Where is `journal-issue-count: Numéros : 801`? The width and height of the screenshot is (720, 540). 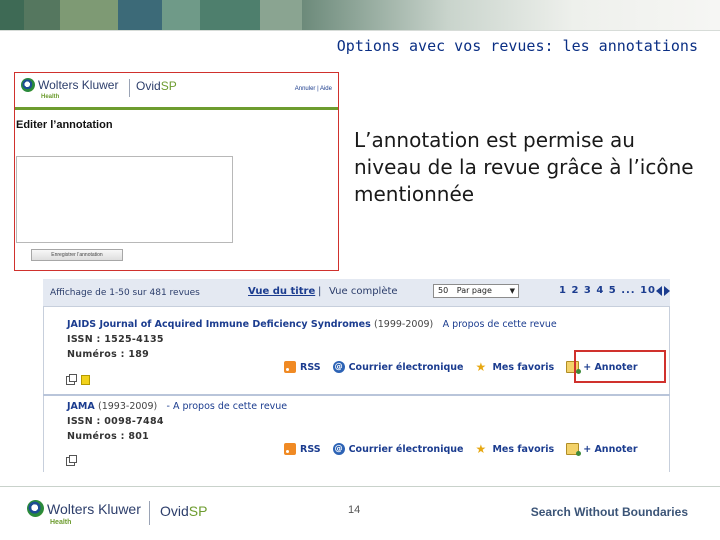 journal-issue-count: Numéros : 801 is located at coordinates (108, 436).